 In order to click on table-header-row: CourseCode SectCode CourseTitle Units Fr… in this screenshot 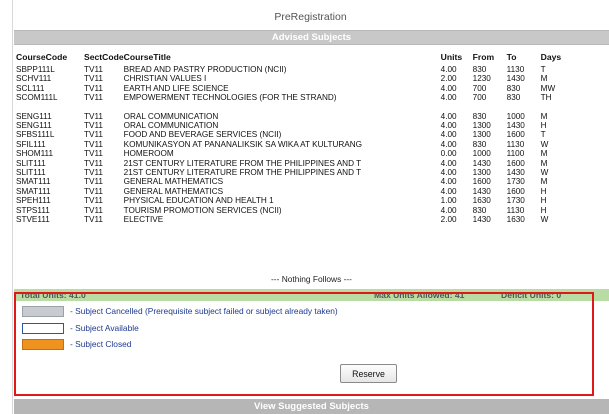, I will do `click(293, 56)`.